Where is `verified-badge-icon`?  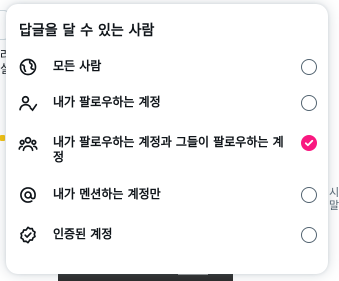
verified-badge-icon is located at coordinates (28, 235).